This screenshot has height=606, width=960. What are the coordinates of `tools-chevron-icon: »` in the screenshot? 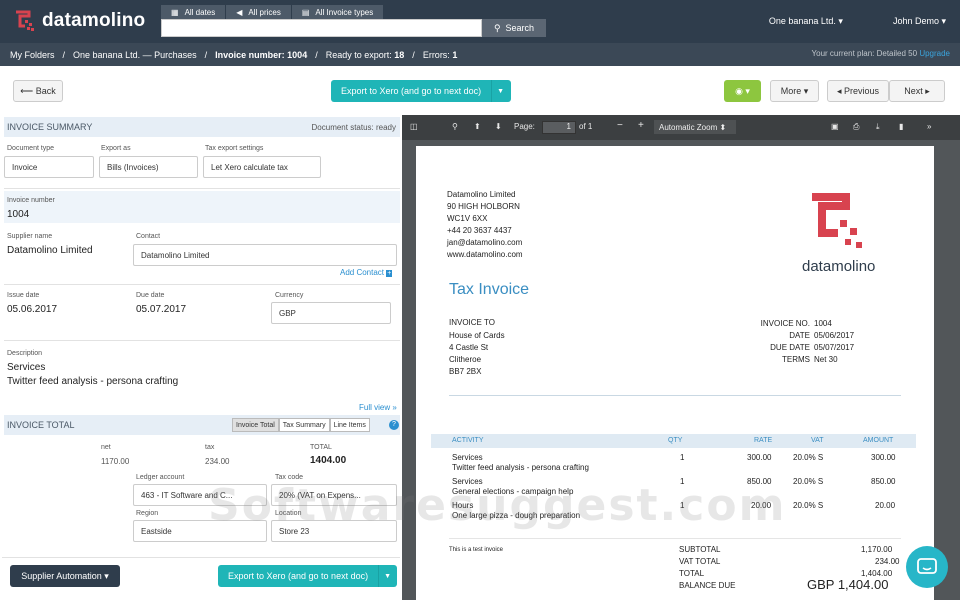 It's located at (929, 126).